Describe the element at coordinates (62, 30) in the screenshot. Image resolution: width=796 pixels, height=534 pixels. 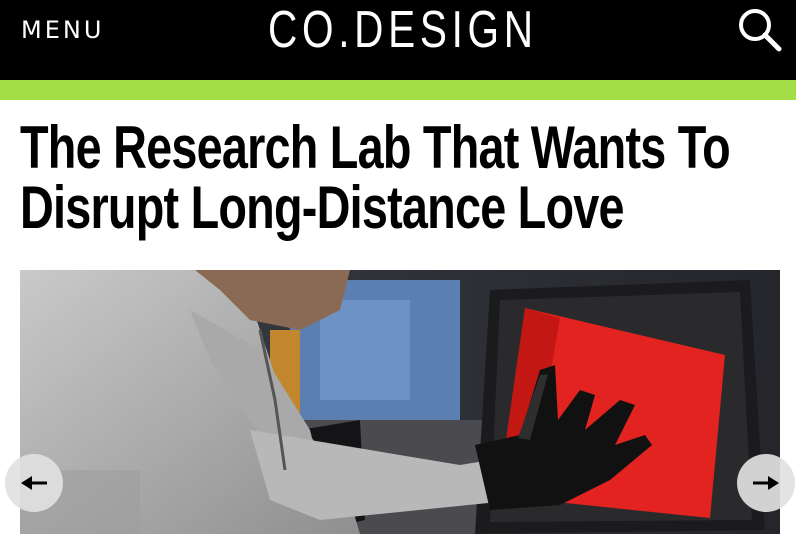
I see `menu-button: MENU` at that location.